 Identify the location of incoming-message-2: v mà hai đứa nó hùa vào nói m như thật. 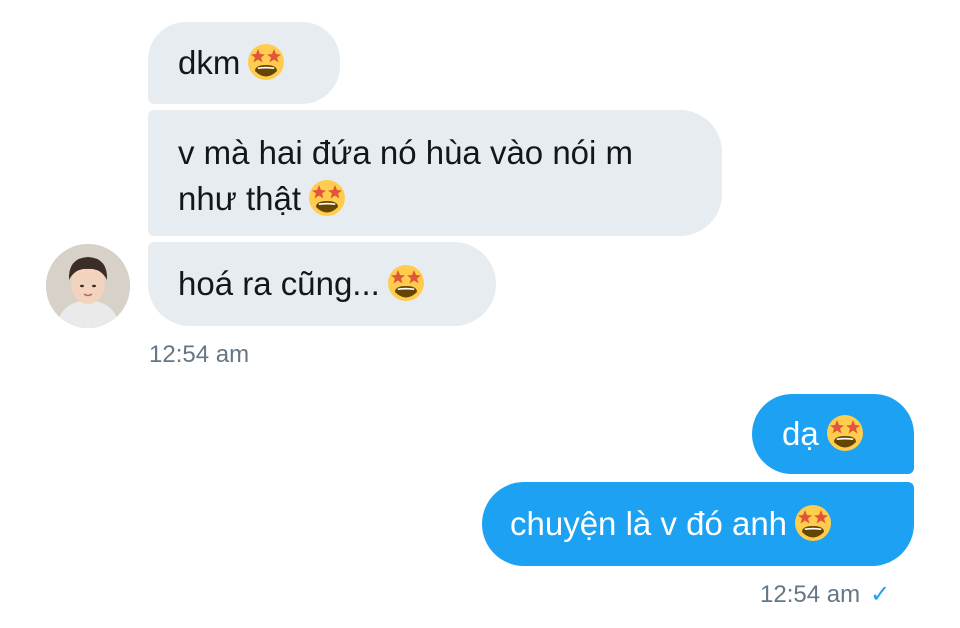
(435, 173).